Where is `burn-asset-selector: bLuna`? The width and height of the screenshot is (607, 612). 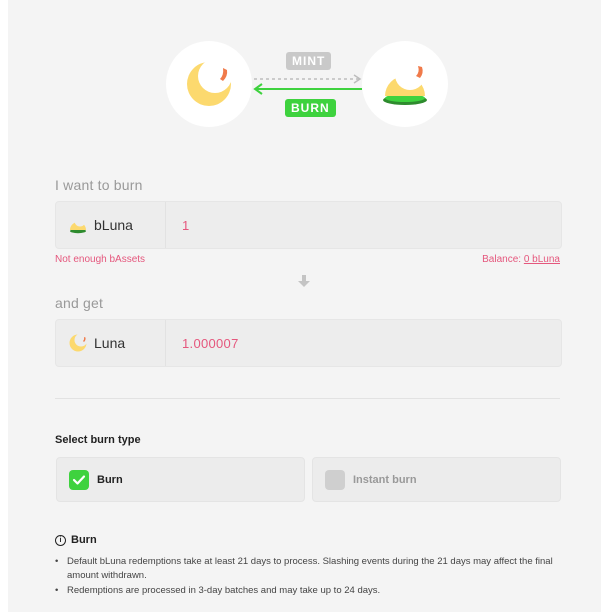 burn-asset-selector: bLuna is located at coordinates (111, 225).